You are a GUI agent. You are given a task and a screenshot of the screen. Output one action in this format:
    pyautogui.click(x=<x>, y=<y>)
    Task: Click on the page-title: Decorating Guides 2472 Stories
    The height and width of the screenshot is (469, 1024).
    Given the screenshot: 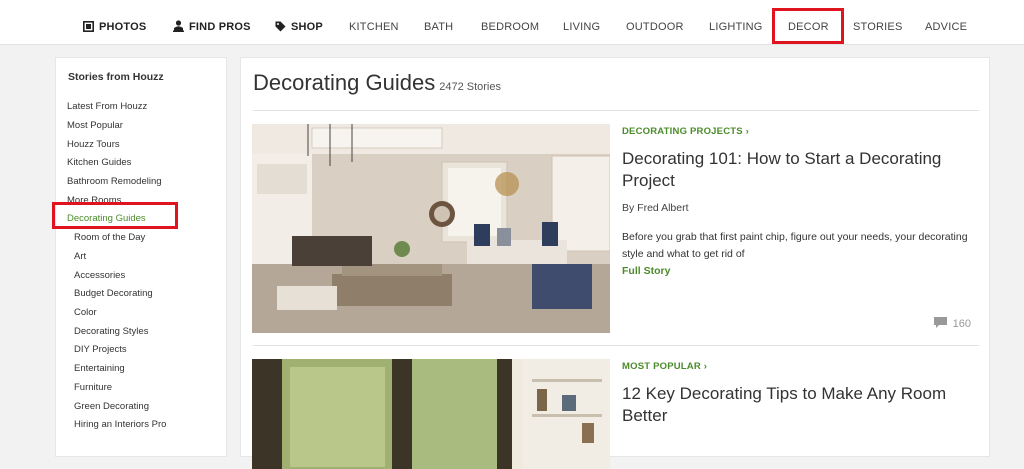 What is the action you would take?
    pyautogui.click(x=377, y=83)
    